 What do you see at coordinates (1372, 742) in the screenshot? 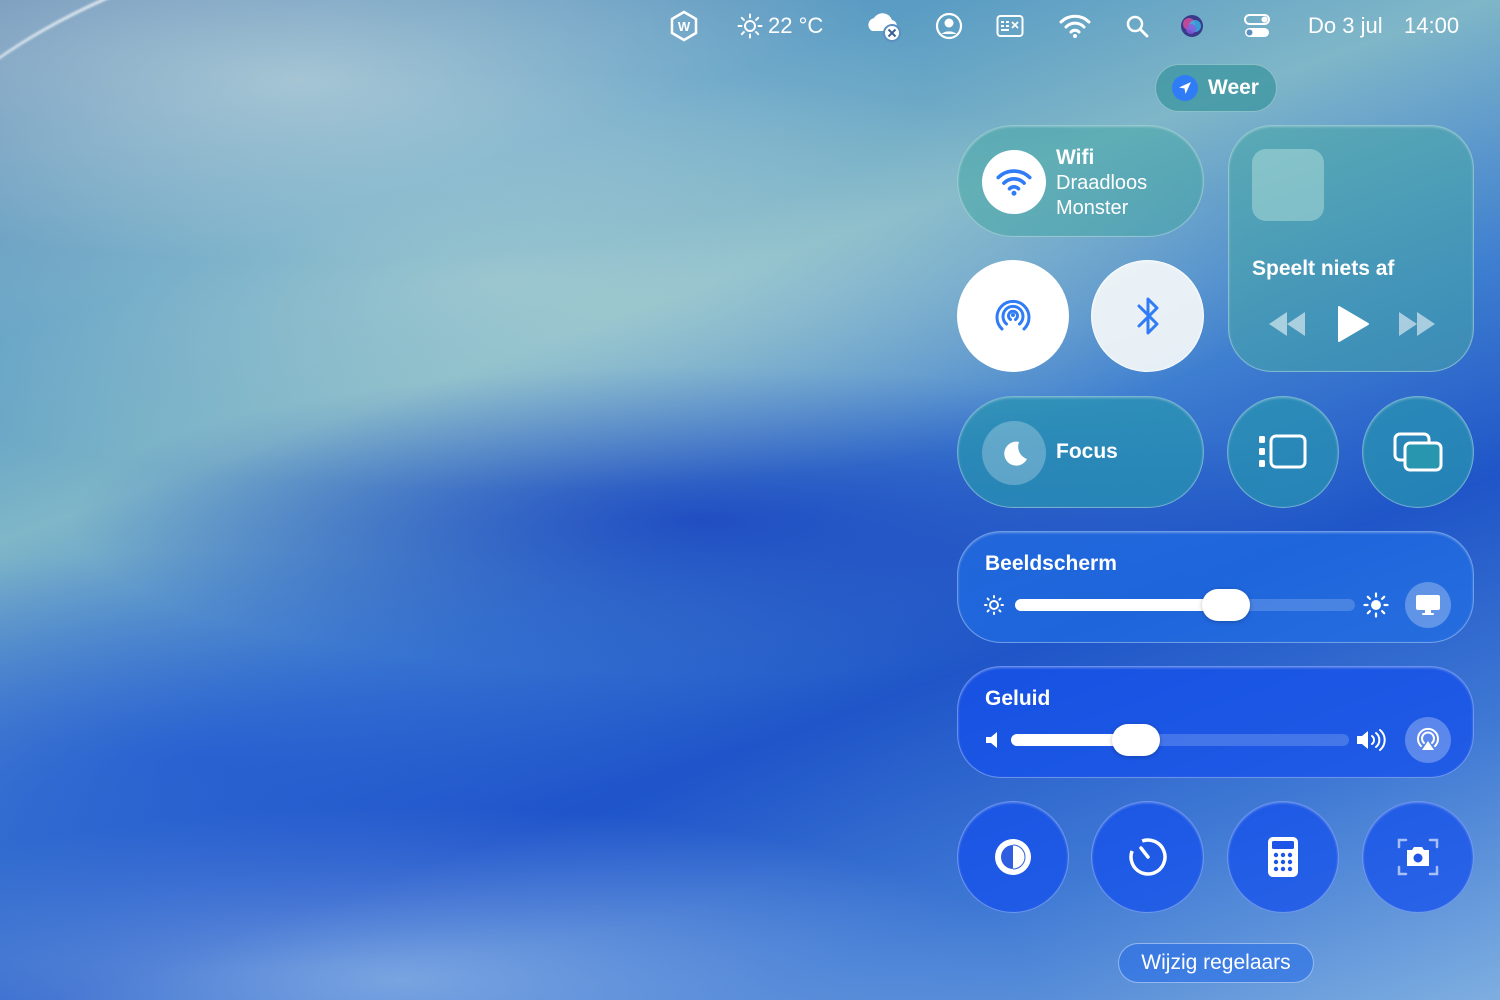
I see `volume-high-icon` at bounding box center [1372, 742].